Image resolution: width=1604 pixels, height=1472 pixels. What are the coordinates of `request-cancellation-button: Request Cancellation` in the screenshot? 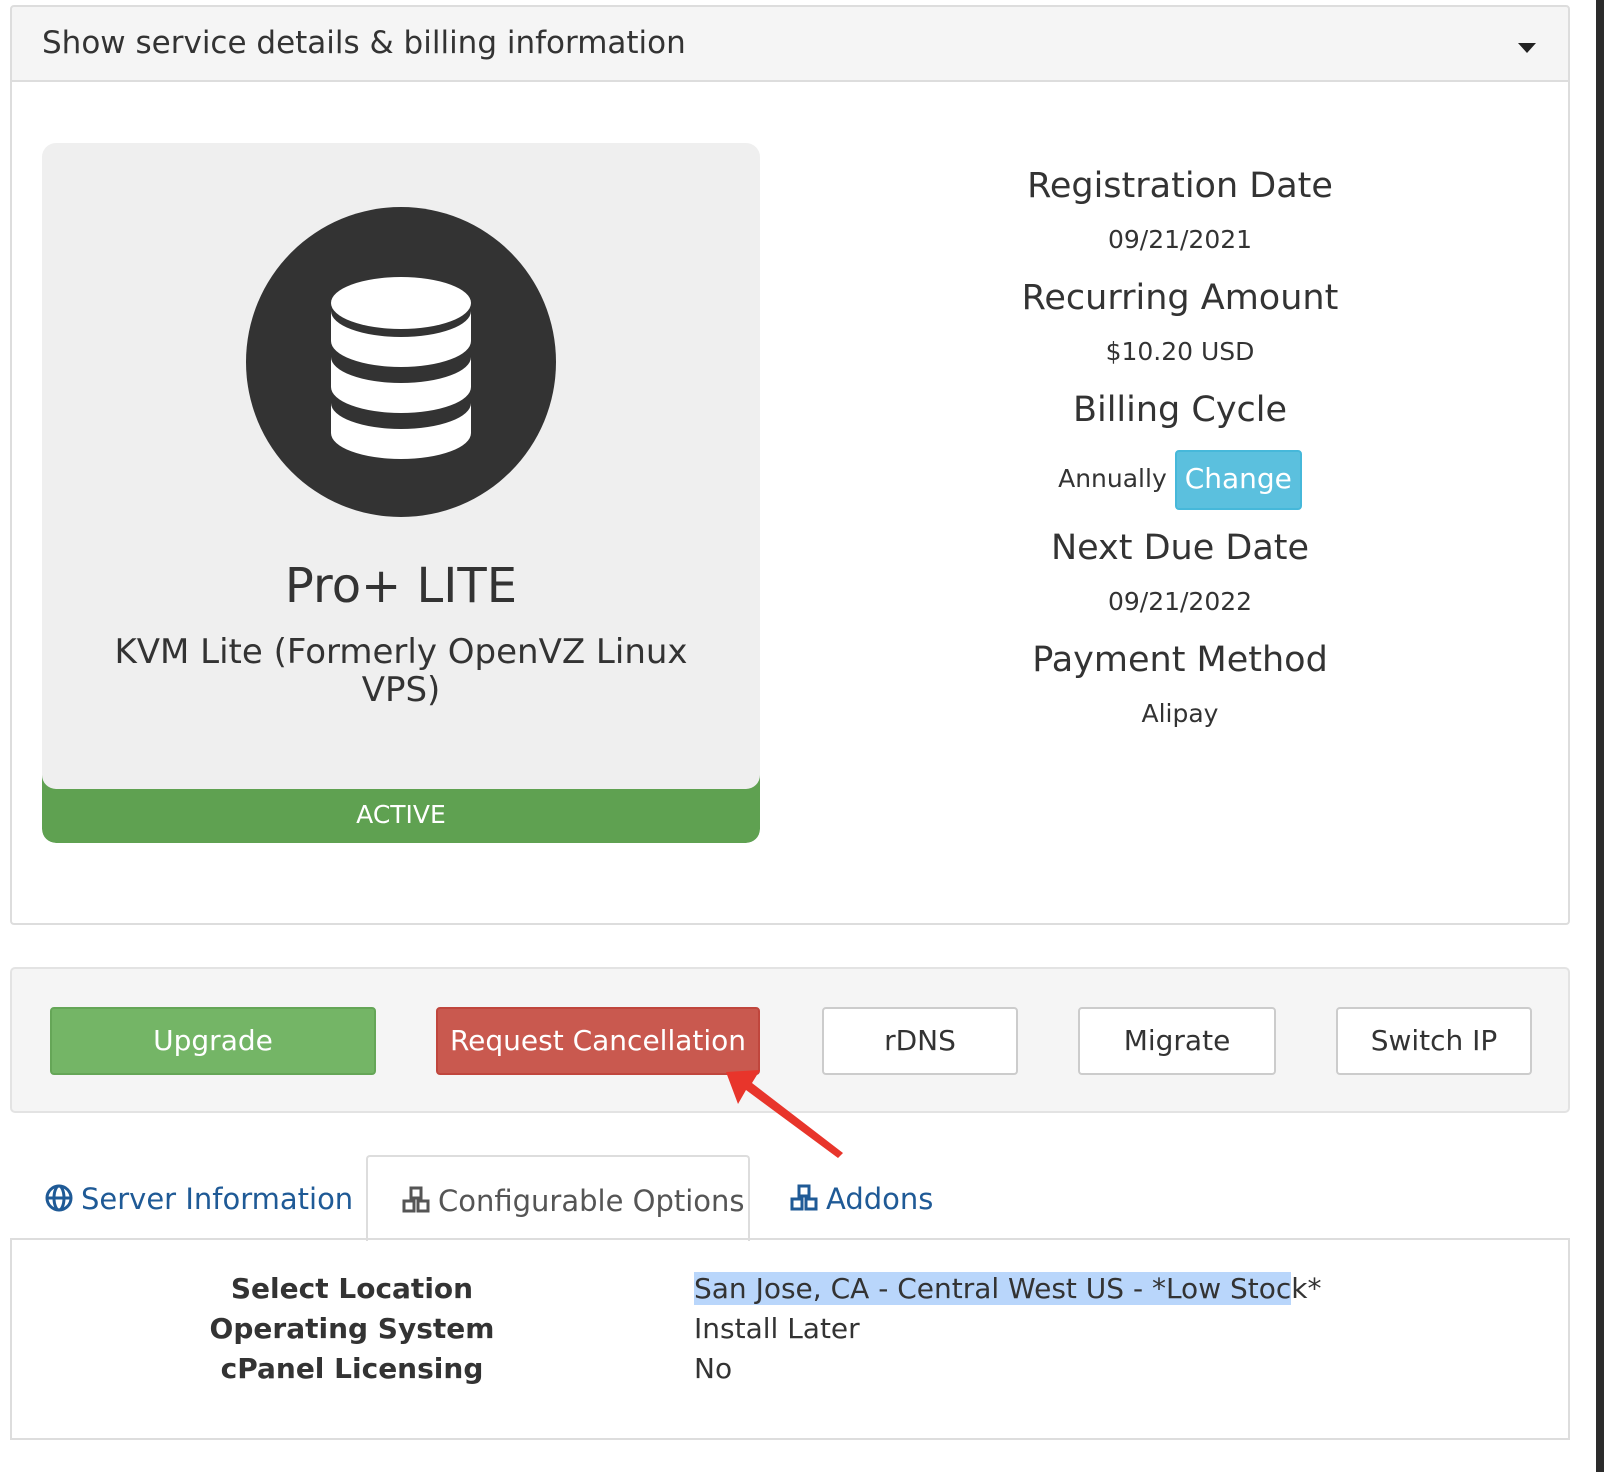 It's located at (598, 1041).